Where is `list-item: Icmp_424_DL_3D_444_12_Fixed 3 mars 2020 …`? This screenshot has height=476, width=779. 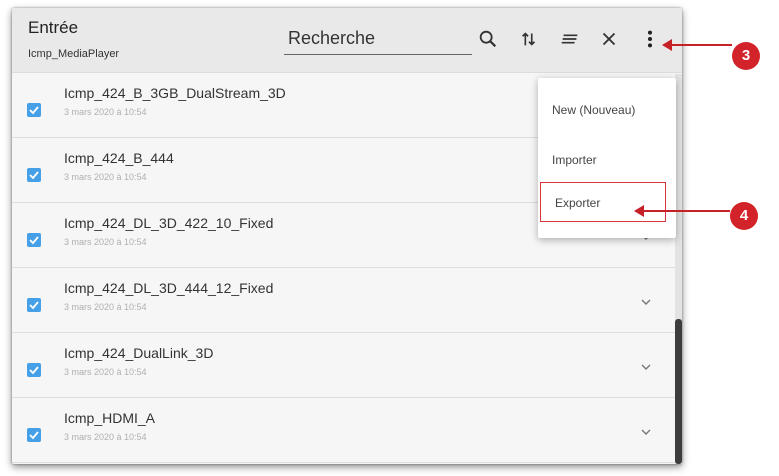 list-item: Icmp_424_DL_3D_444_12_Fixed 3 mars 2020 … is located at coordinates (344, 300).